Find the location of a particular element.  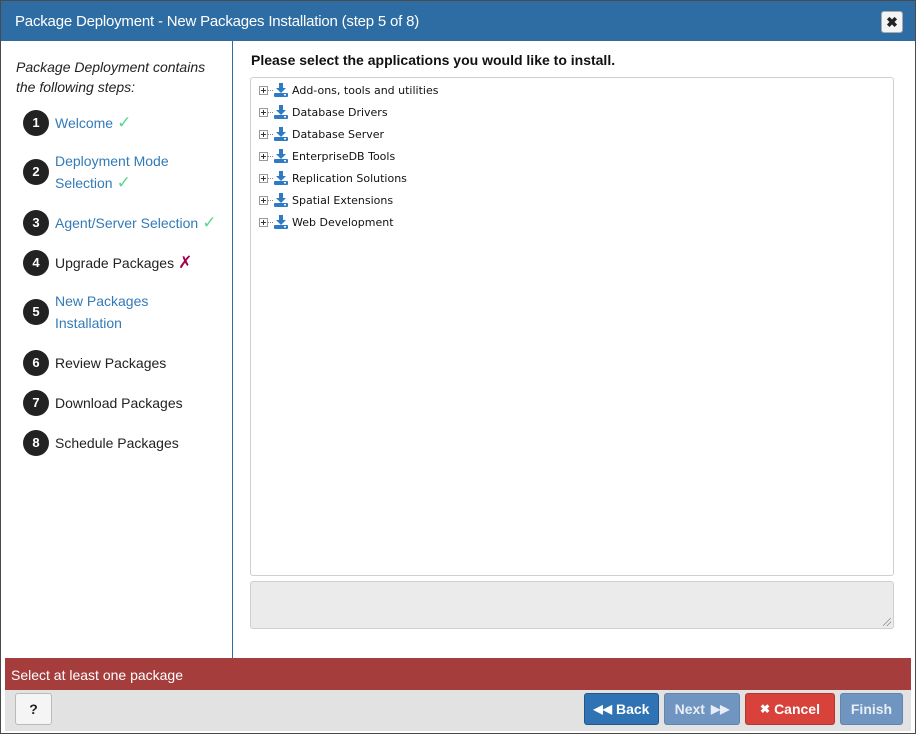

next-button: Next ▶▶ is located at coordinates (702, 709).